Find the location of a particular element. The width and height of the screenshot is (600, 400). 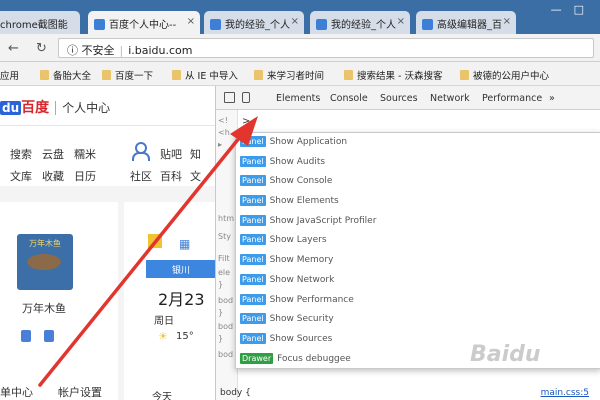

css-selector: body { is located at coordinates (235, 393).